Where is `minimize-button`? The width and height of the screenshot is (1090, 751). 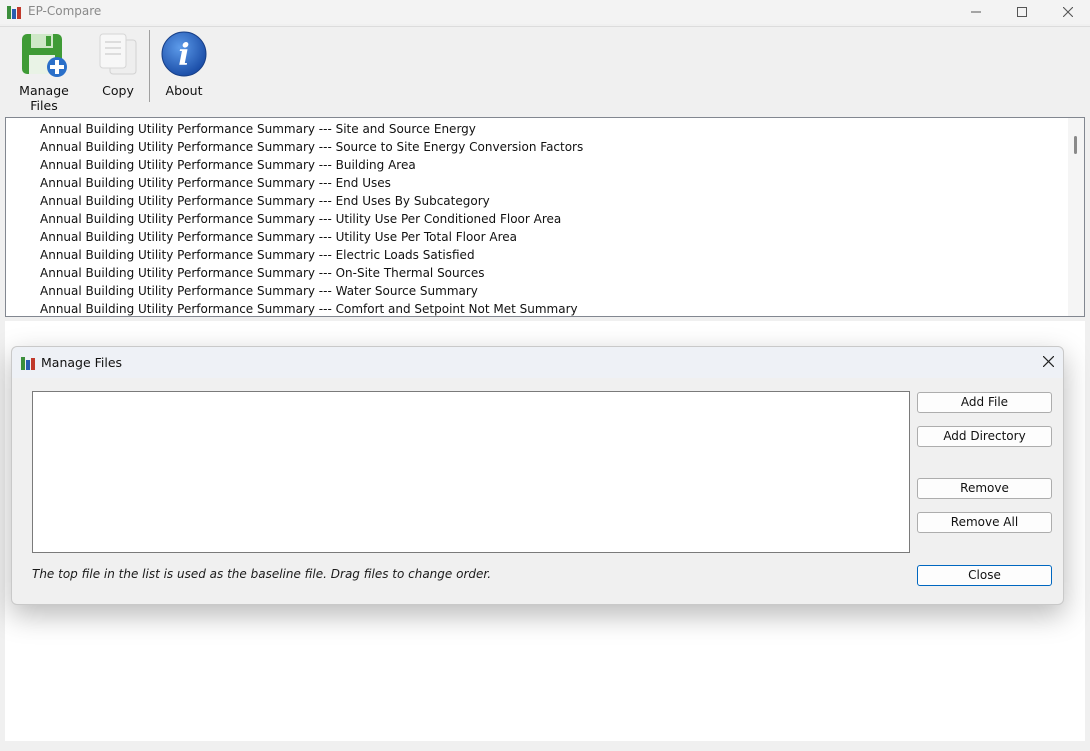 minimize-button is located at coordinates (976, 12).